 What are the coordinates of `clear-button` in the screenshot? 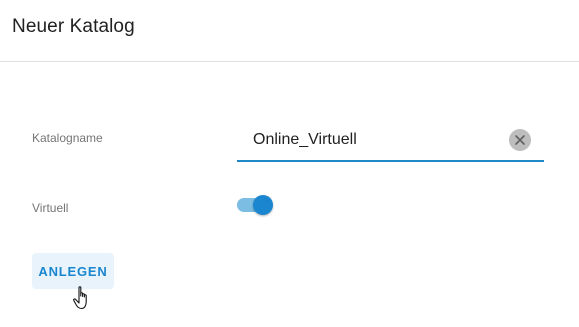 It's located at (520, 140).